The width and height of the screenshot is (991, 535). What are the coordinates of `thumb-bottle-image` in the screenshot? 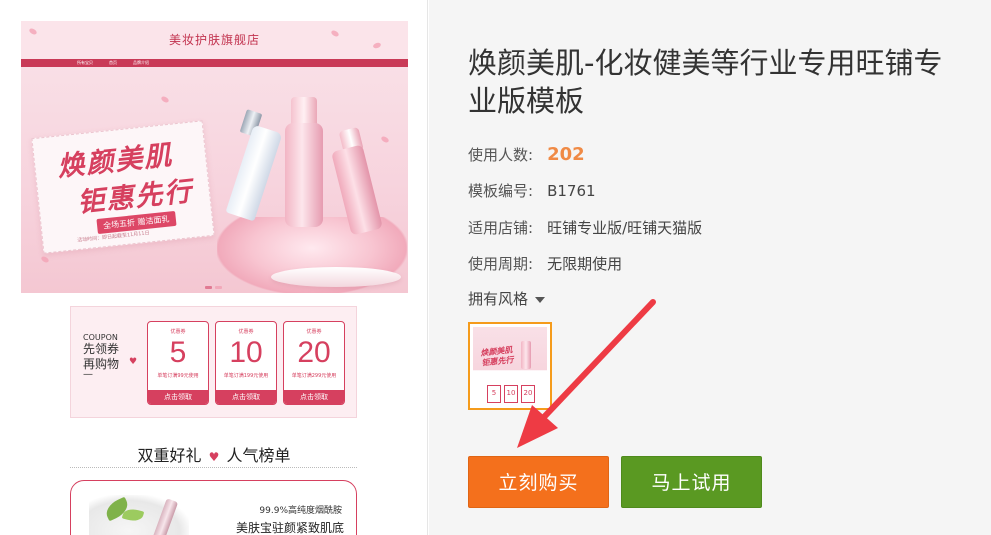 It's located at (526, 355).